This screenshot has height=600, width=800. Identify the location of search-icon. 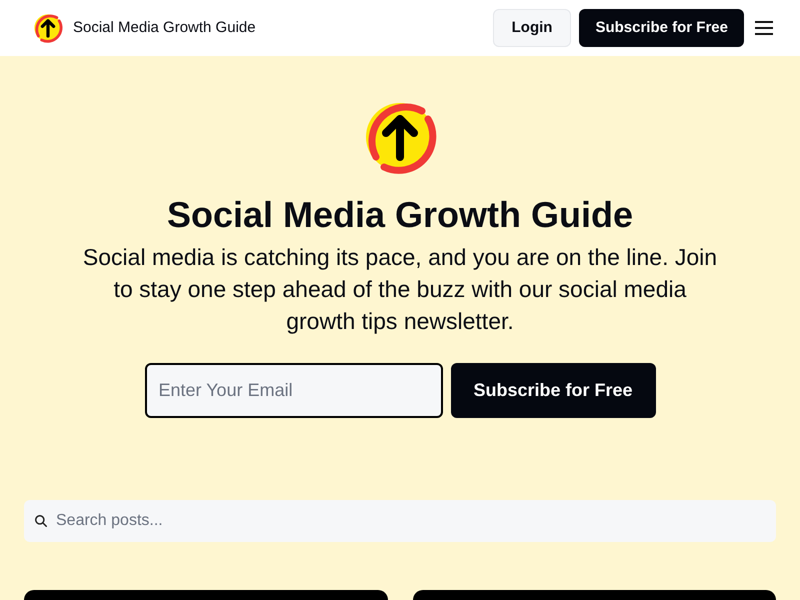
(41, 521).